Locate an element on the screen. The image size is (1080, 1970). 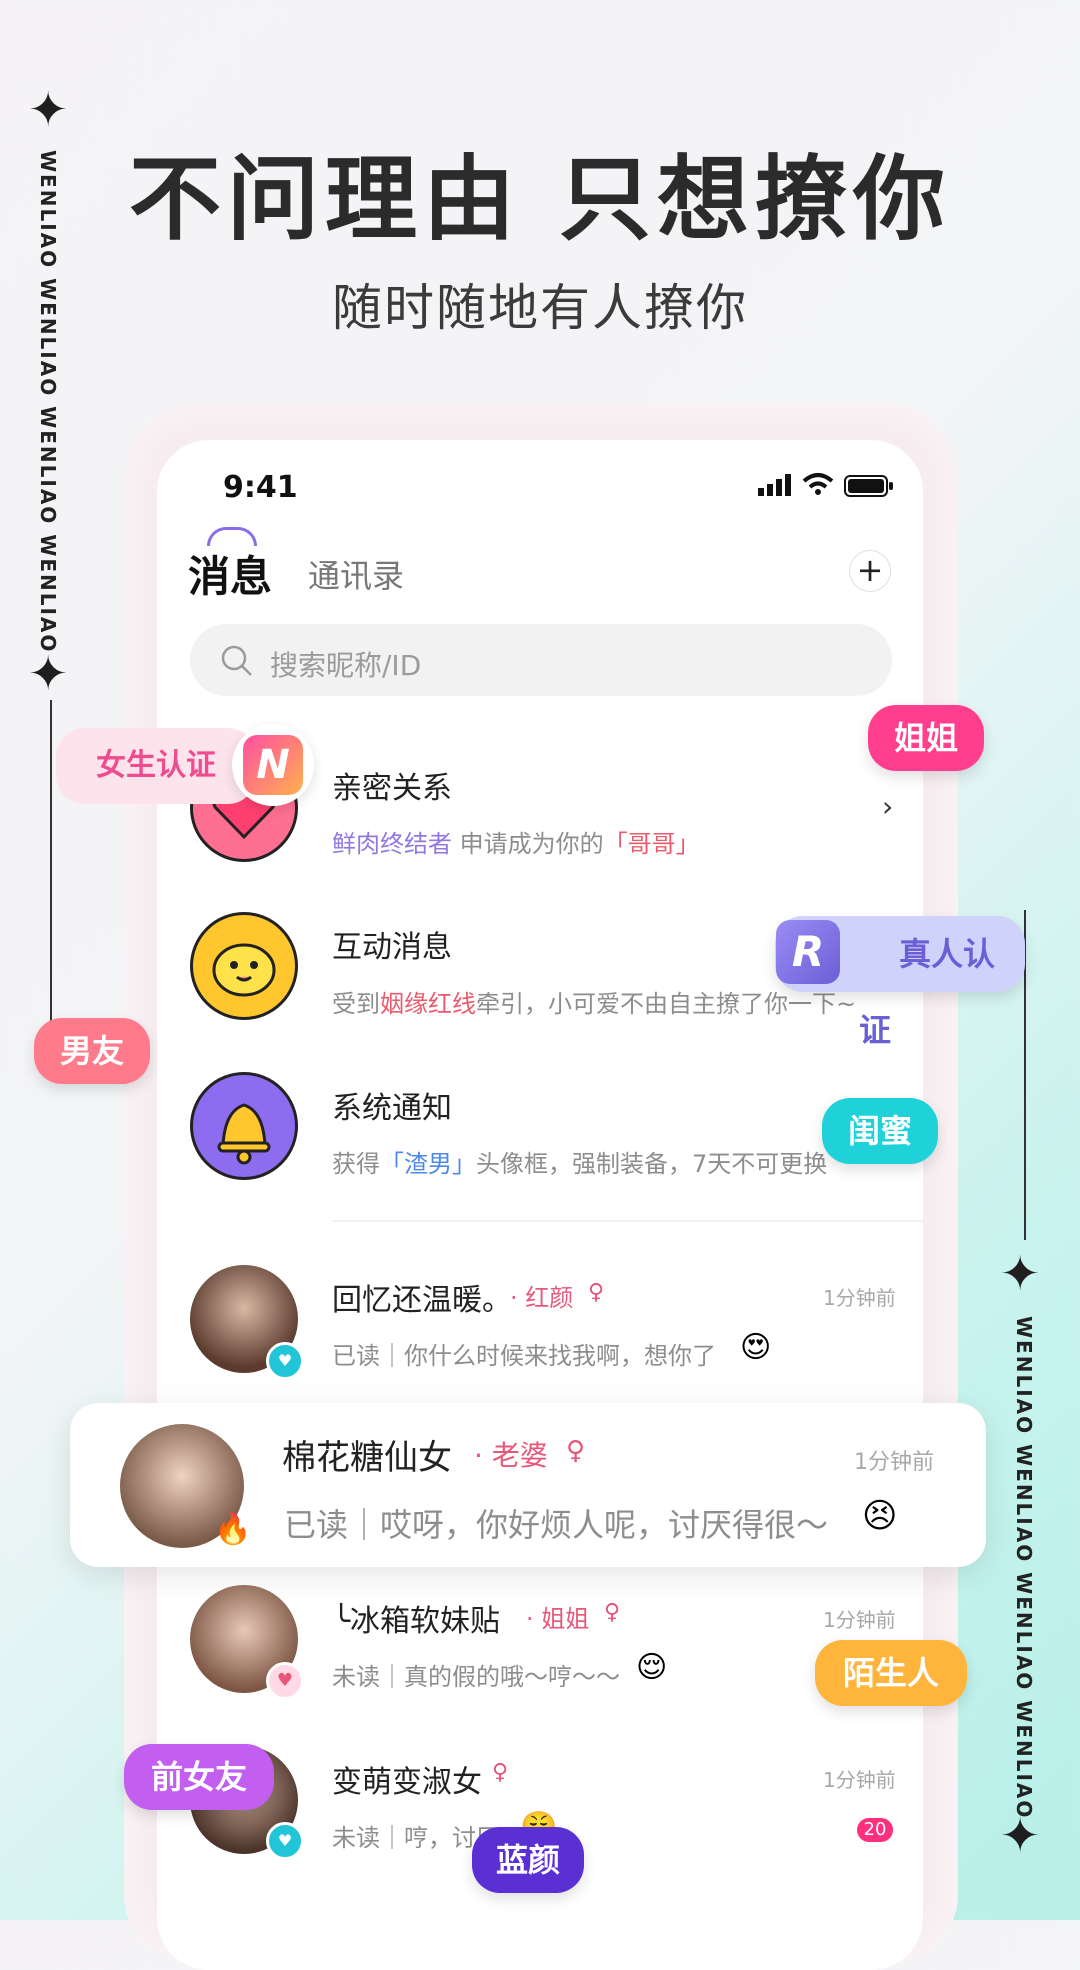
divider is located at coordinates (627, 1221).